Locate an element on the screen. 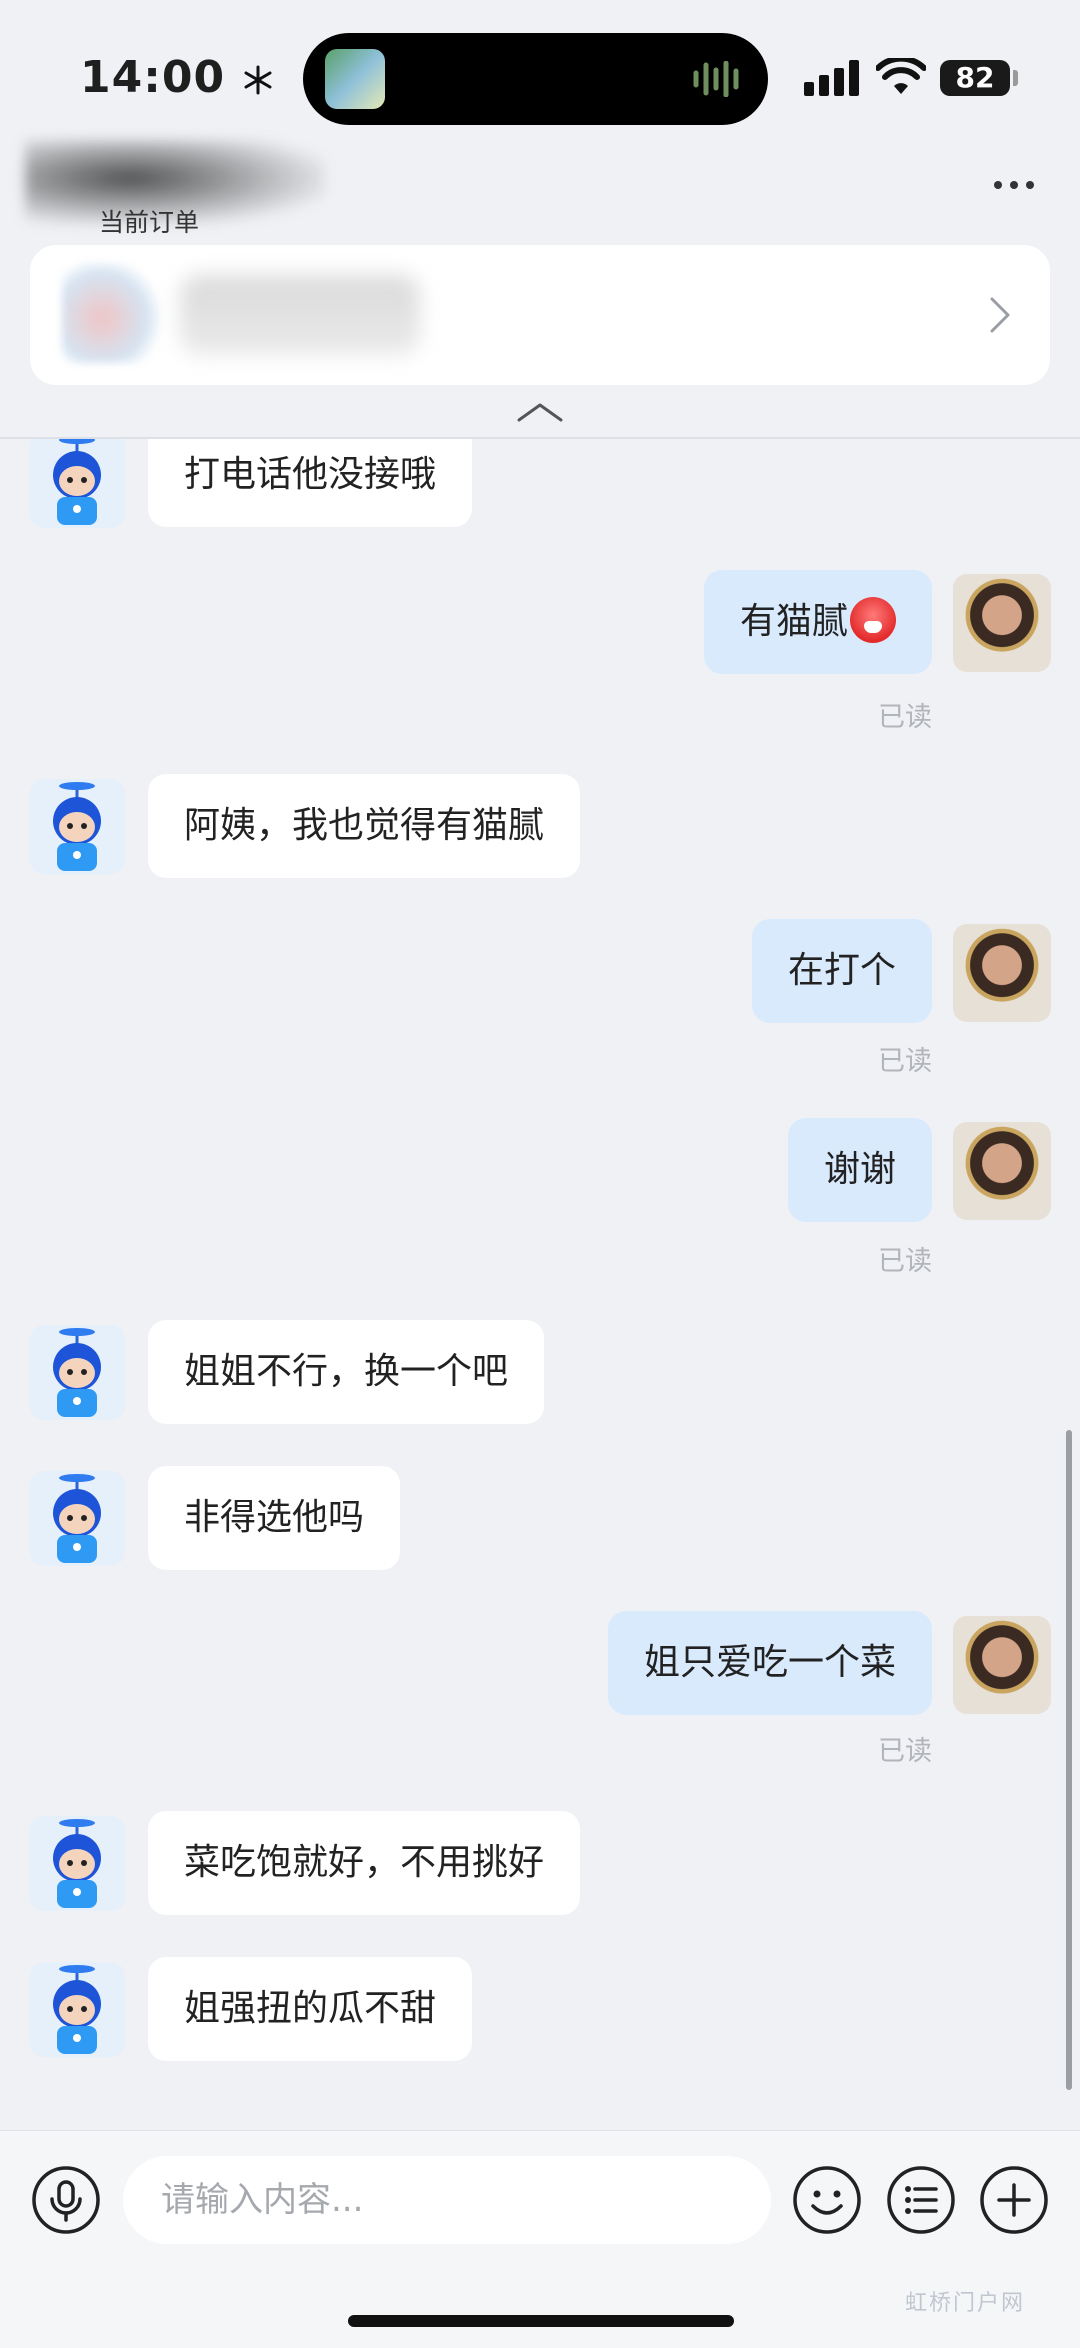 This screenshot has height=2348, width=1080. status-bar: 14:00 82 is located at coordinates (540, 70).